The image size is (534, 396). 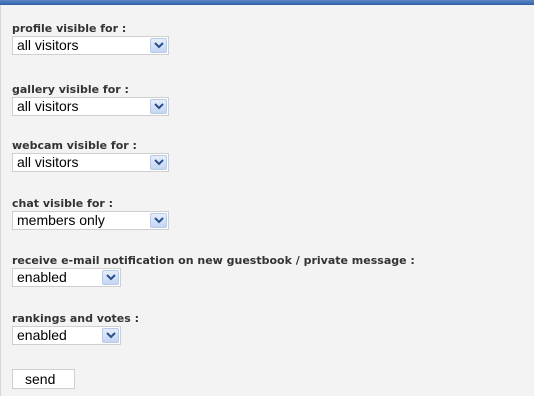 What do you see at coordinates (42, 335) in the screenshot?
I see `rankings-votes-value: enabled` at bounding box center [42, 335].